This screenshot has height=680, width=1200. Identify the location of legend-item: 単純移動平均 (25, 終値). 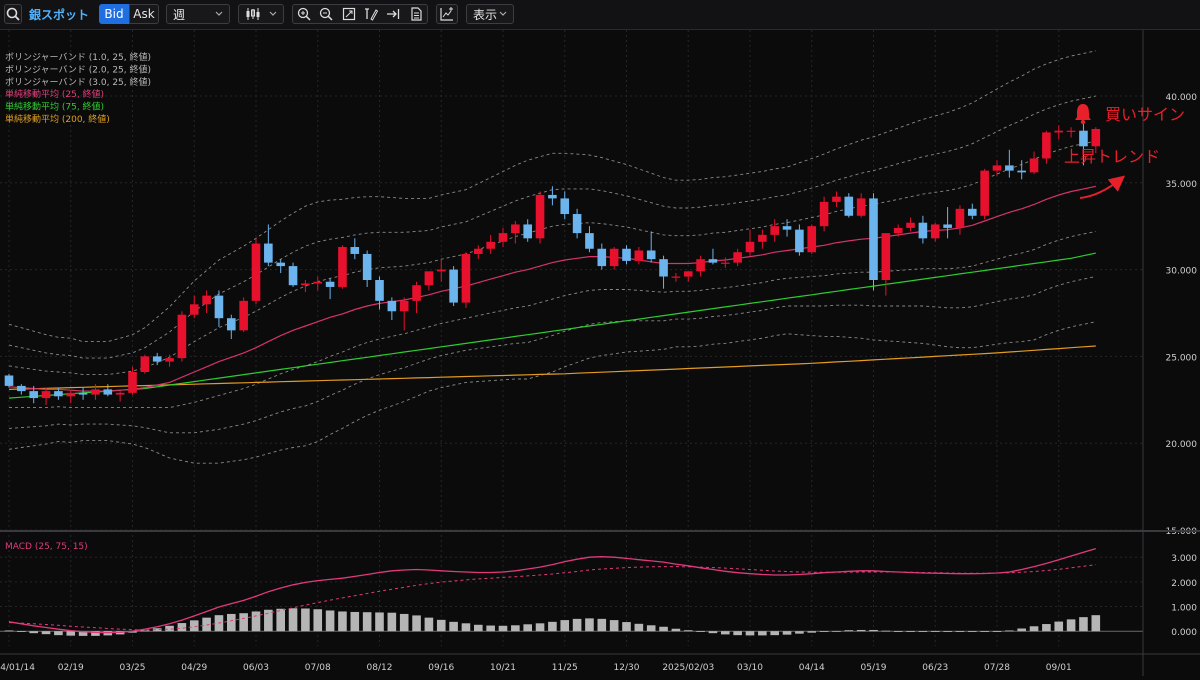
(54, 94).